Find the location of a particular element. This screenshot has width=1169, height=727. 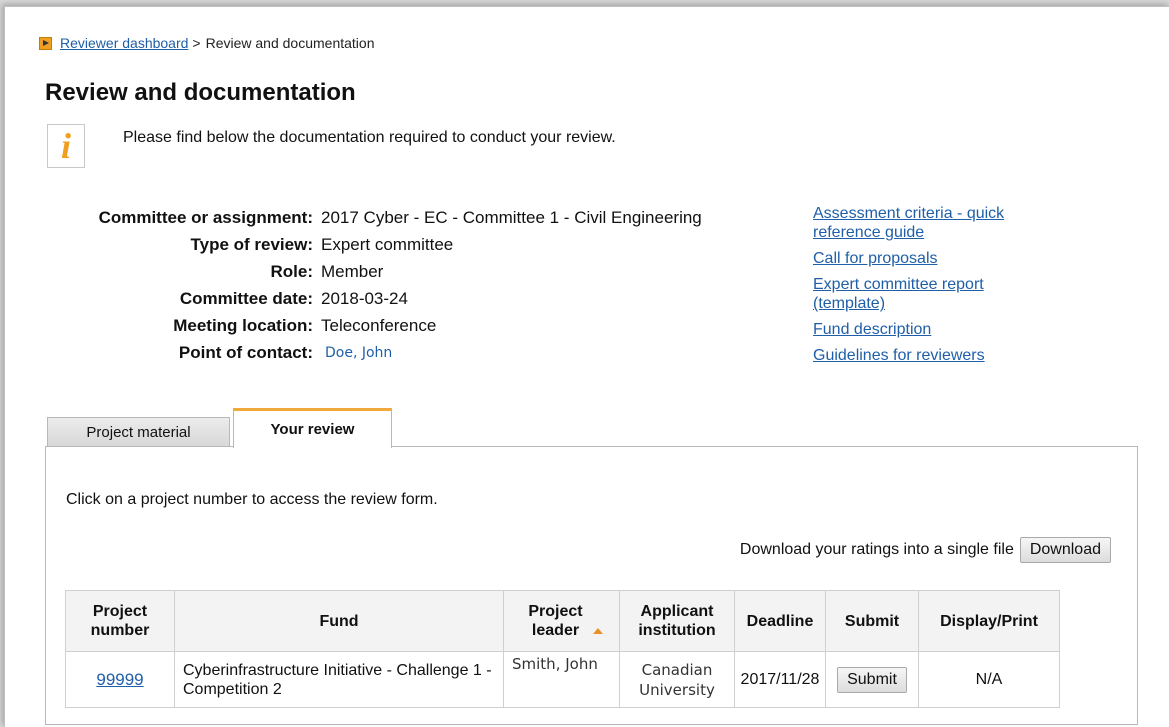

detail-row-type: Type of review: Expert committee is located at coordinates (373, 244).